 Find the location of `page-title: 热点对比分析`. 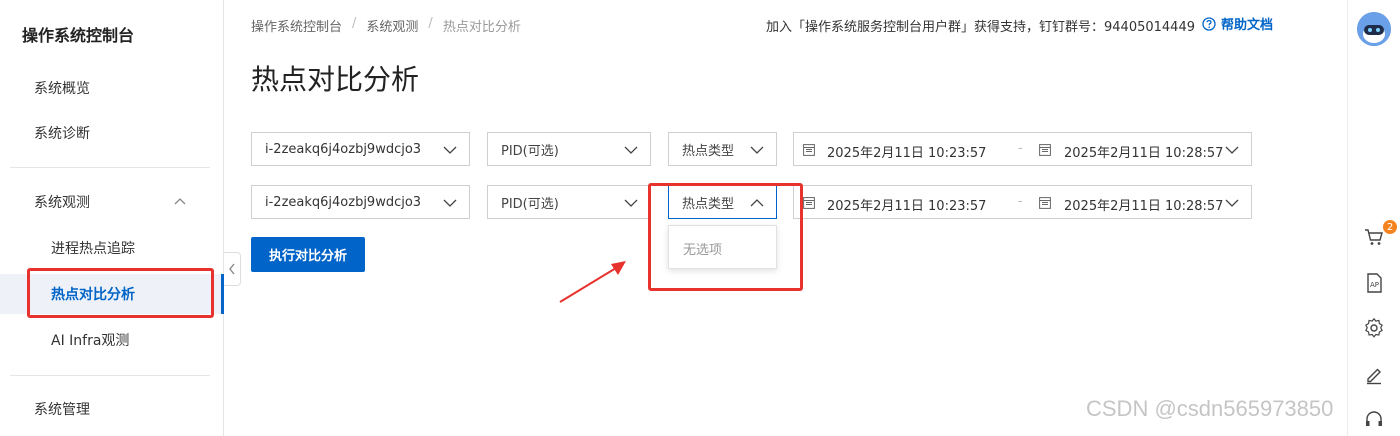

page-title: 热点对比分析 is located at coordinates (335, 79).